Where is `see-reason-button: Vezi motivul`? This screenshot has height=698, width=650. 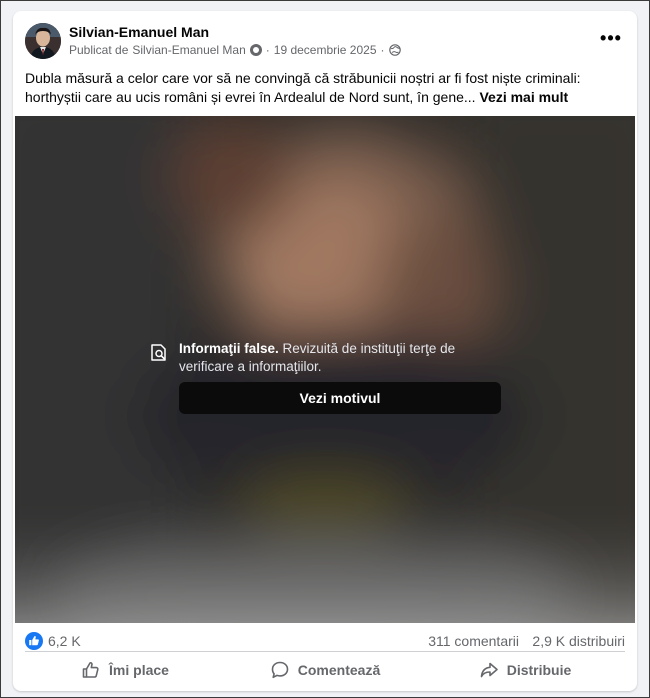
see-reason-button: Vezi motivul is located at coordinates (340, 398).